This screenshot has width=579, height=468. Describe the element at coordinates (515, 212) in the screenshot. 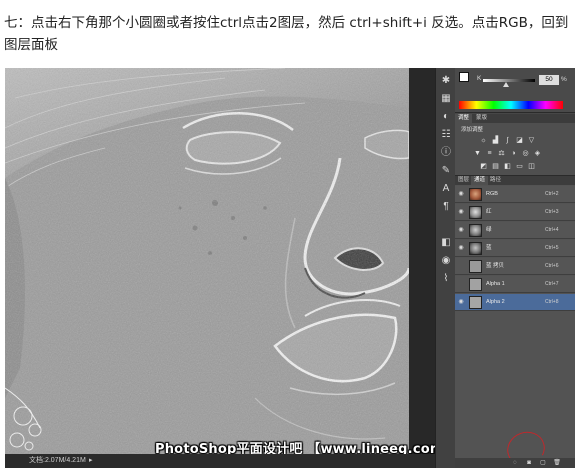

I see `channel-row-red: ◉ 红 Ctrl+3` at that location.